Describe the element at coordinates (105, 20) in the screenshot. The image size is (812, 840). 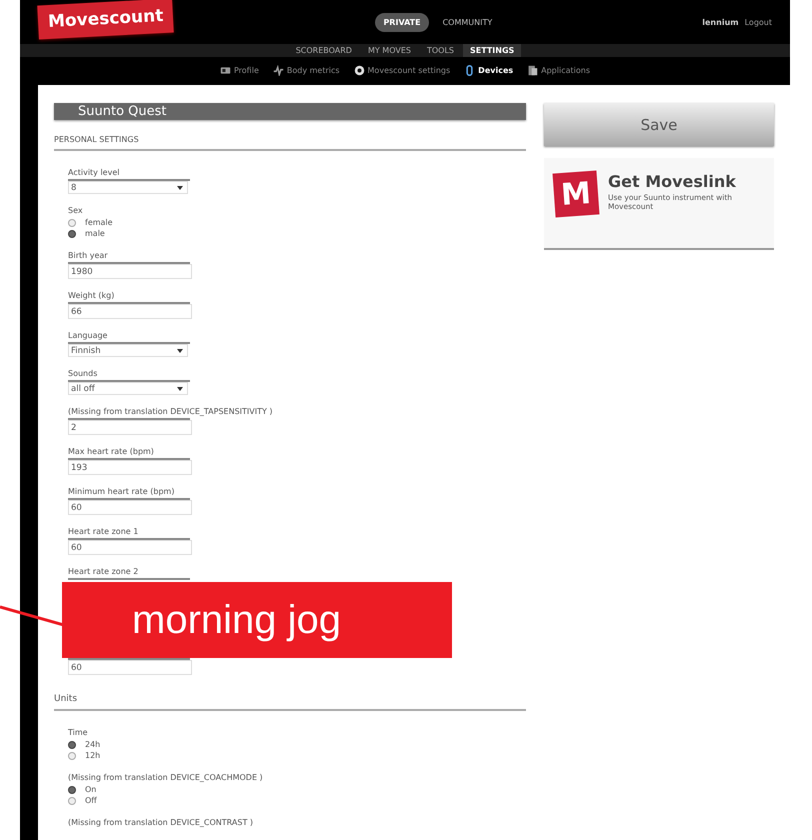
I see `movescount-logo: Movescount` at that location.